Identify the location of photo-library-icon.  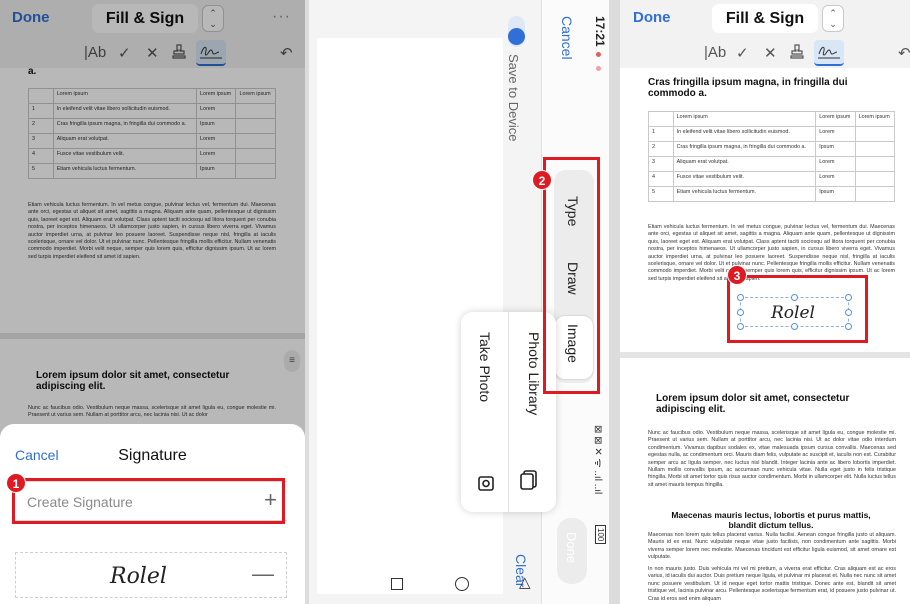
(529, 482).